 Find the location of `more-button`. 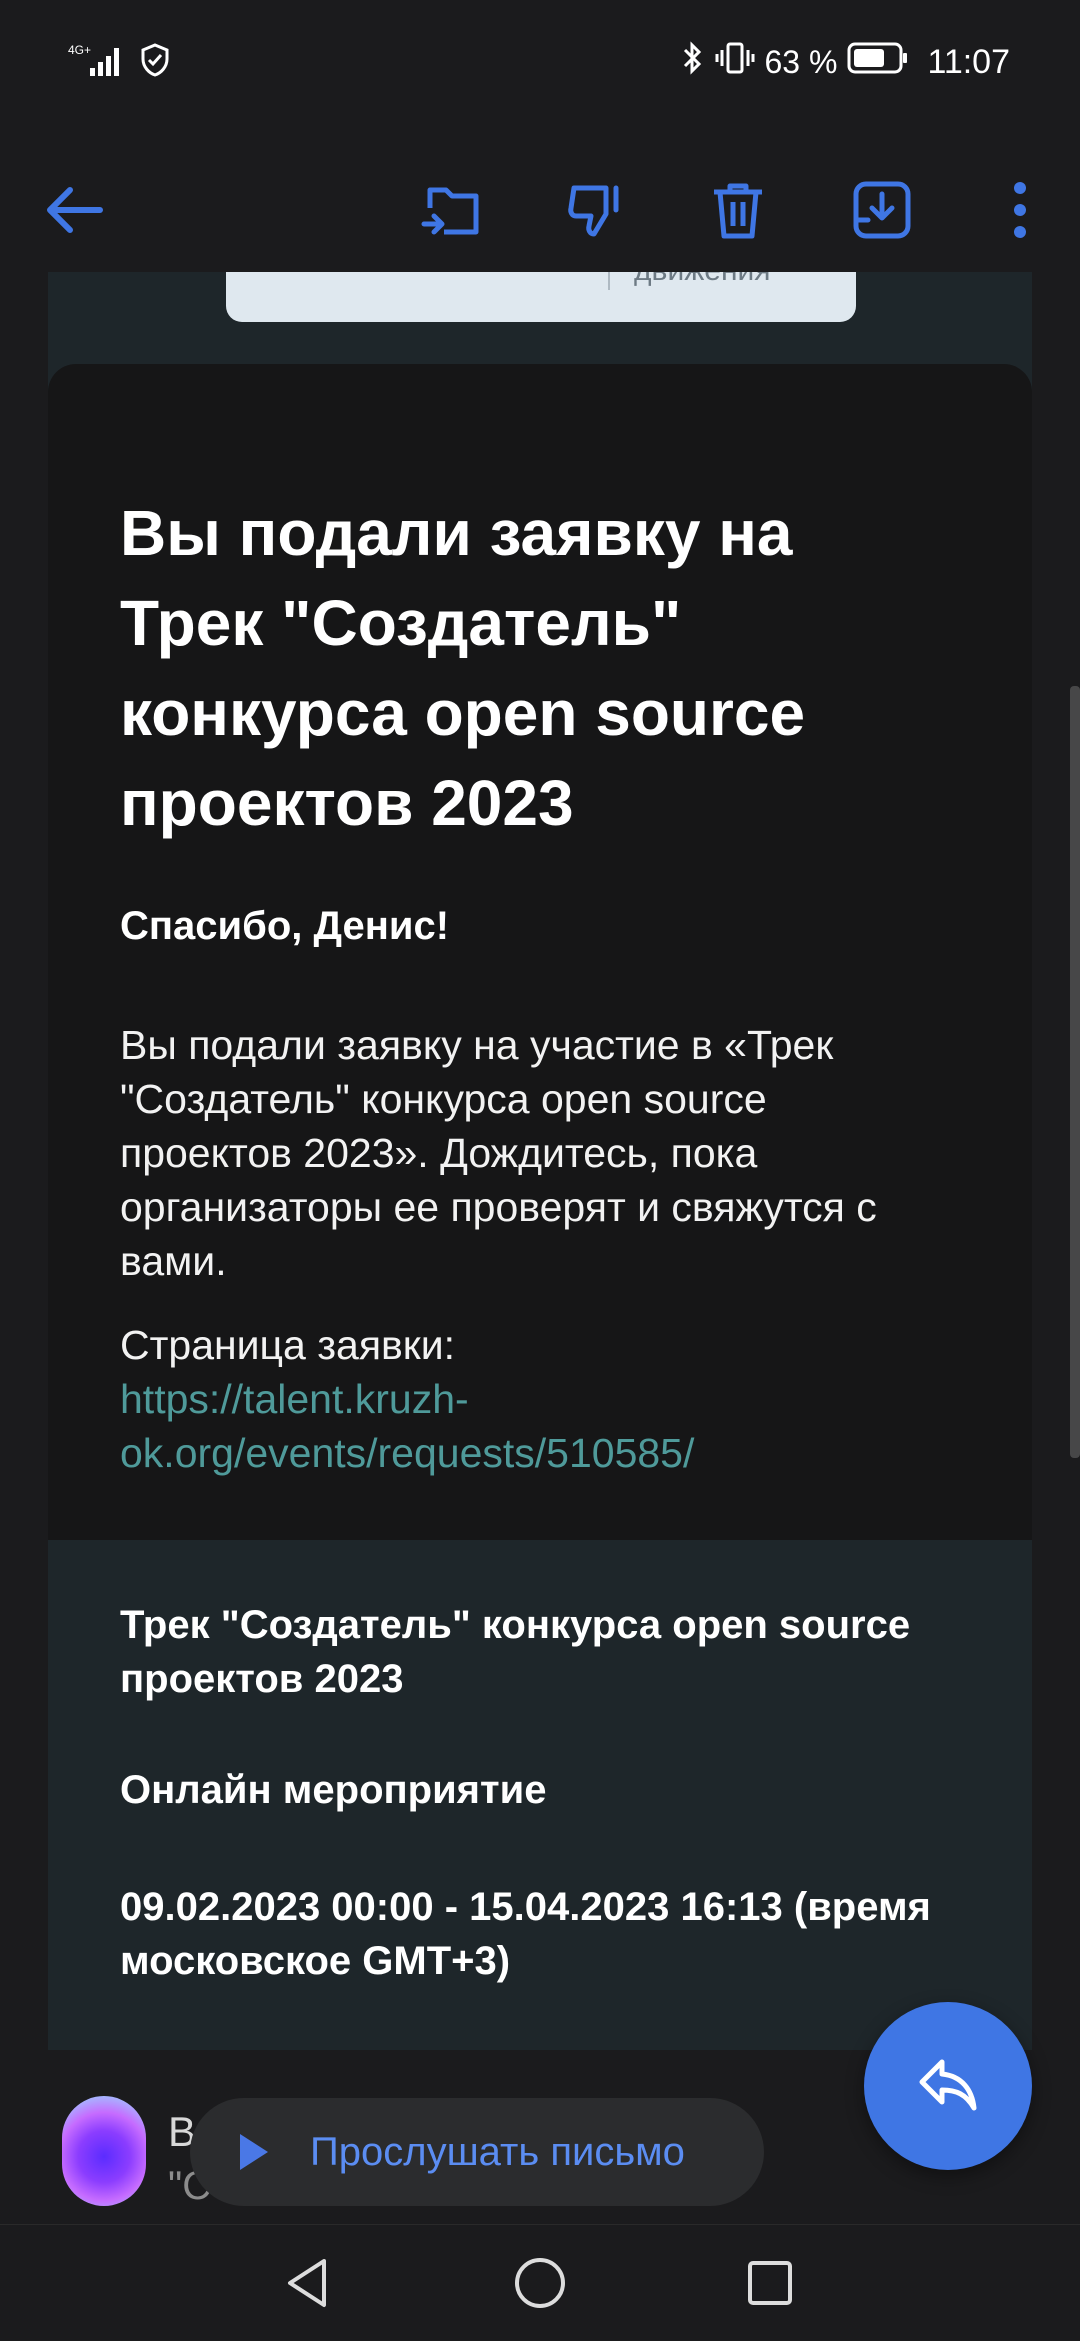

more-button is located at coordinates (1020, 210).